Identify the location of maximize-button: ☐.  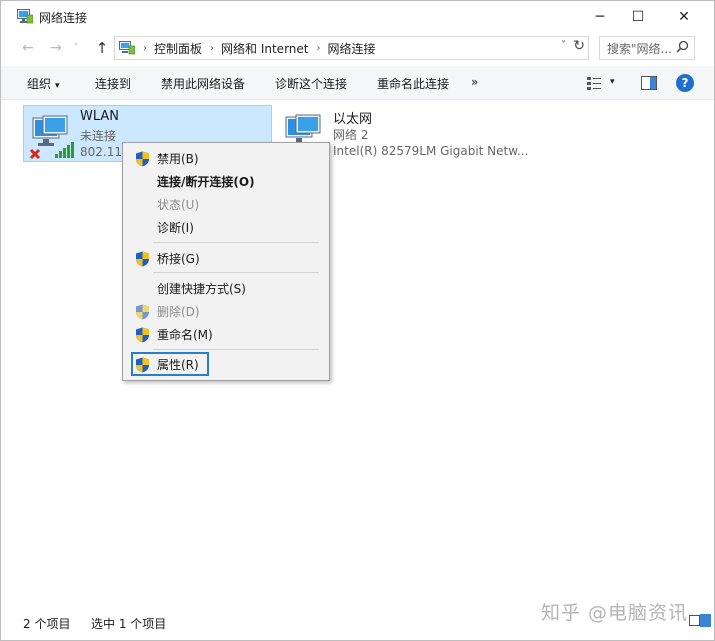
(638, 16).